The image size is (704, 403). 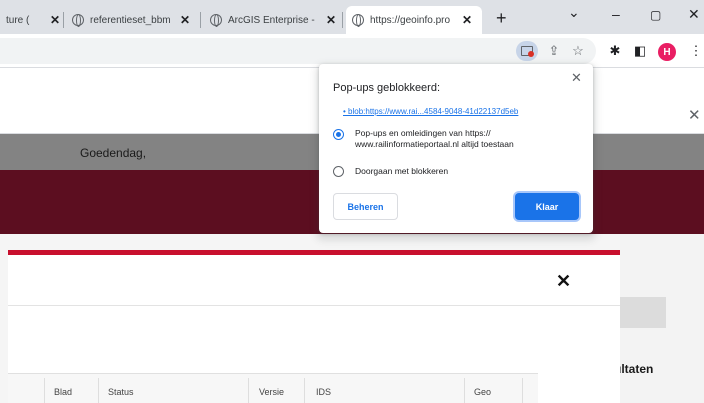 I want to click on manage-button: Beheren, so click(x=365, y=206).